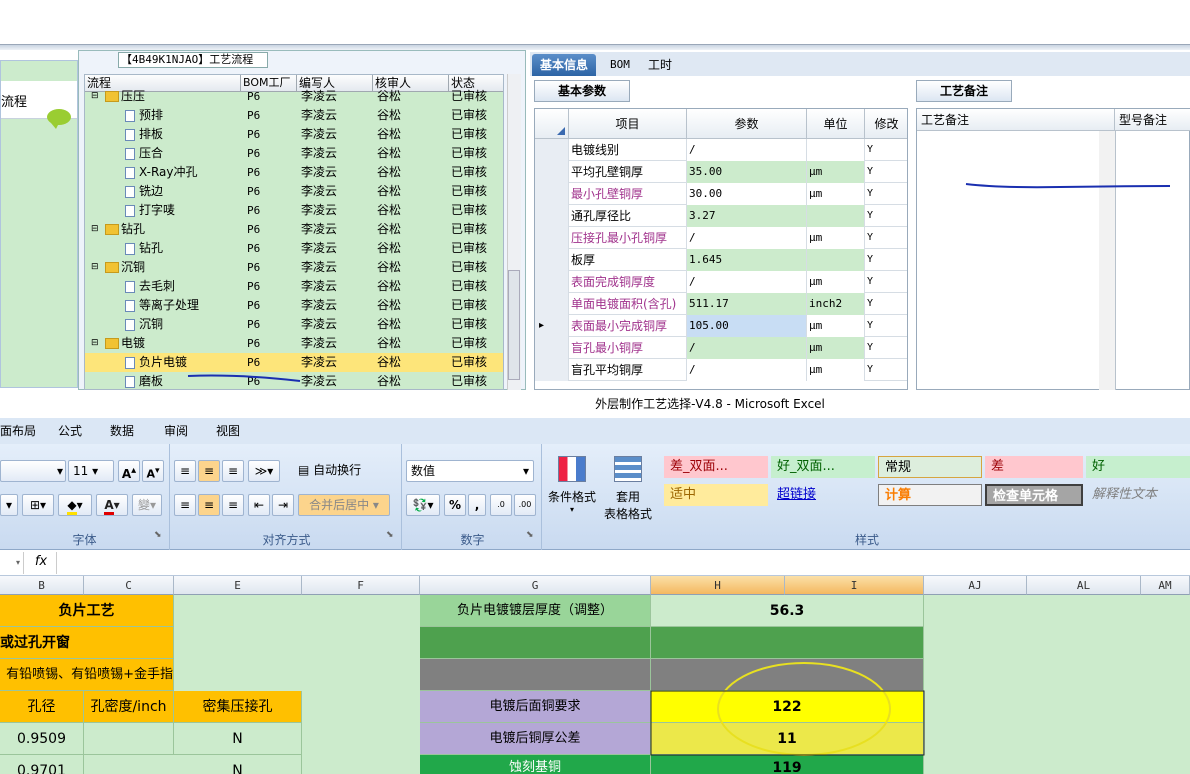 This screenshot has height=774, width=1190. What do you see at coordinates (81, 471) in the screenshot?
I see `font-size-value: 11` at bounding box center [81, 471].